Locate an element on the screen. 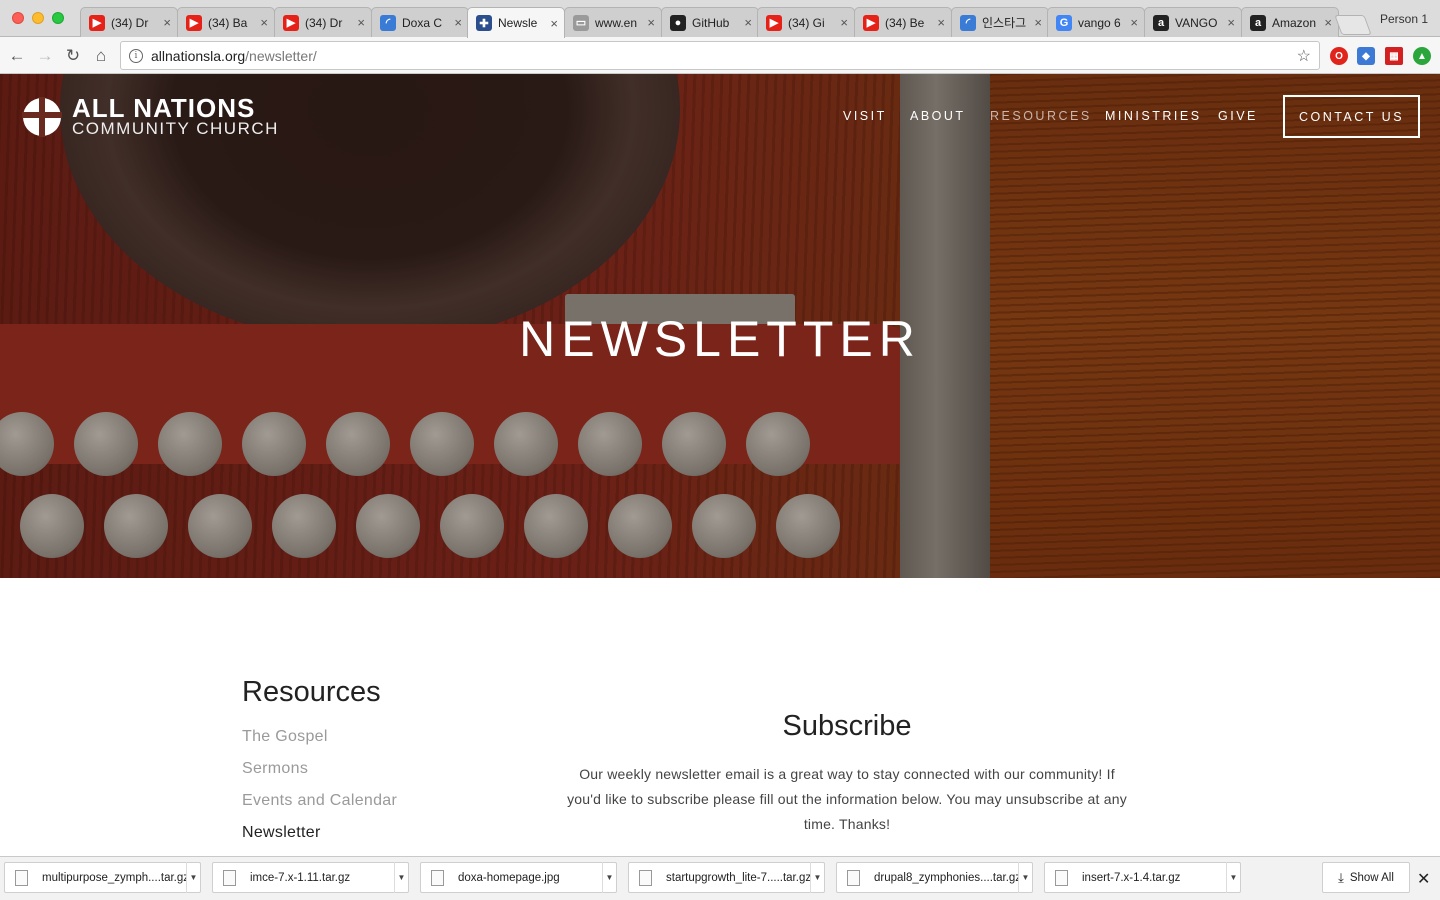 The width and height of the screenshot is (1440, 900). sidebar-link-events: Events and Calendar is located at coordinates (319, 801).